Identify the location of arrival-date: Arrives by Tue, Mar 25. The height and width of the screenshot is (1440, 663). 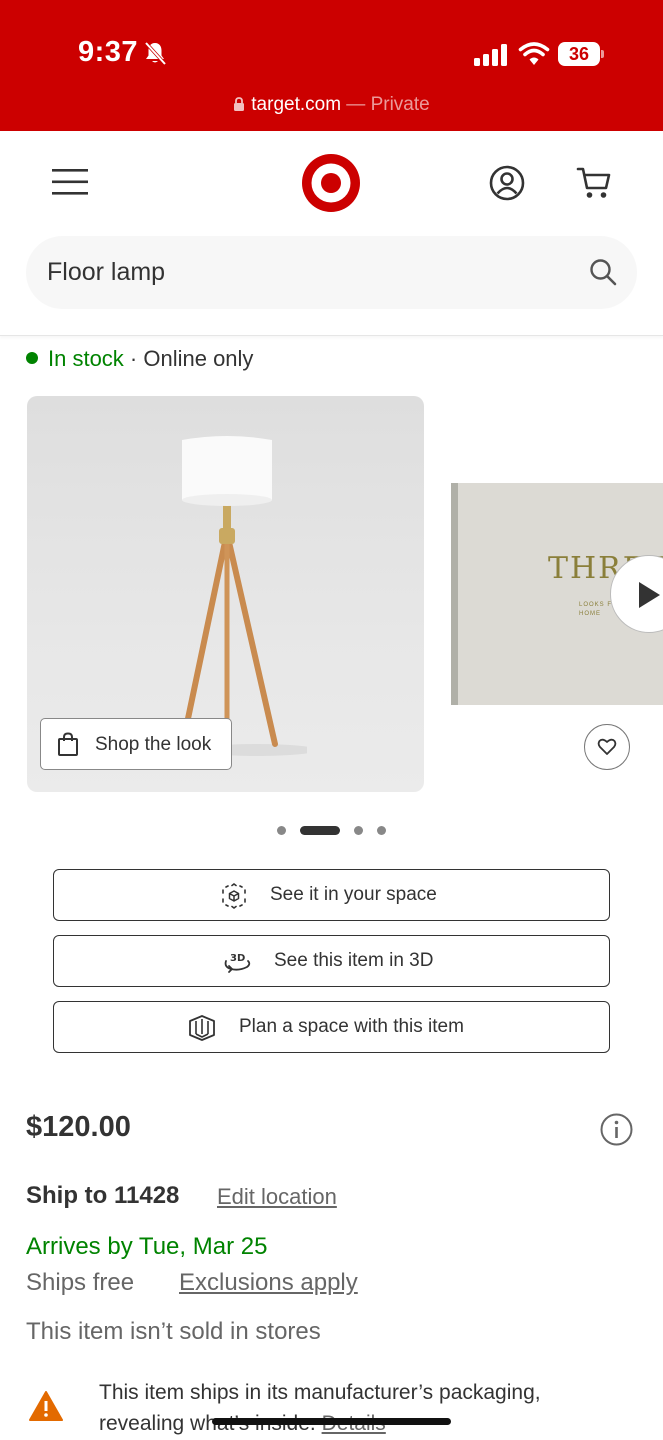
(147, 1246).